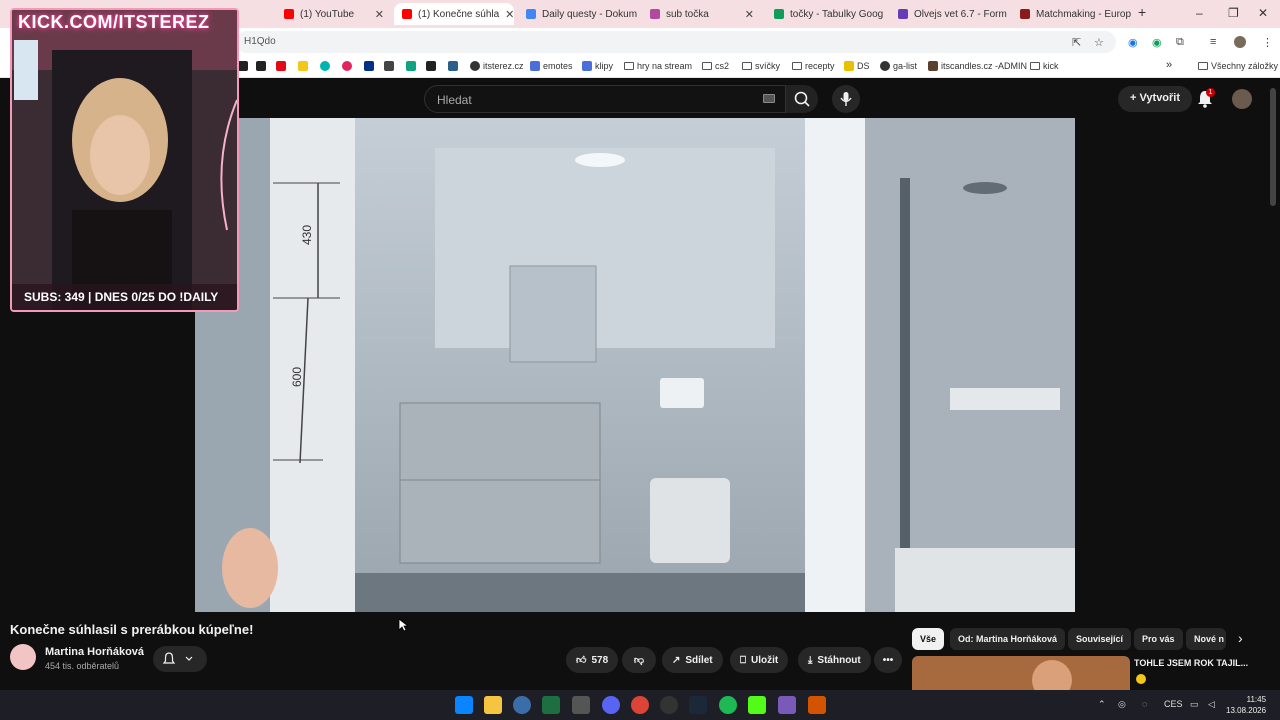 The image size is (1280, 720). I want to click on all-bookmarks: Všechny záložky, so click(1238, 66).